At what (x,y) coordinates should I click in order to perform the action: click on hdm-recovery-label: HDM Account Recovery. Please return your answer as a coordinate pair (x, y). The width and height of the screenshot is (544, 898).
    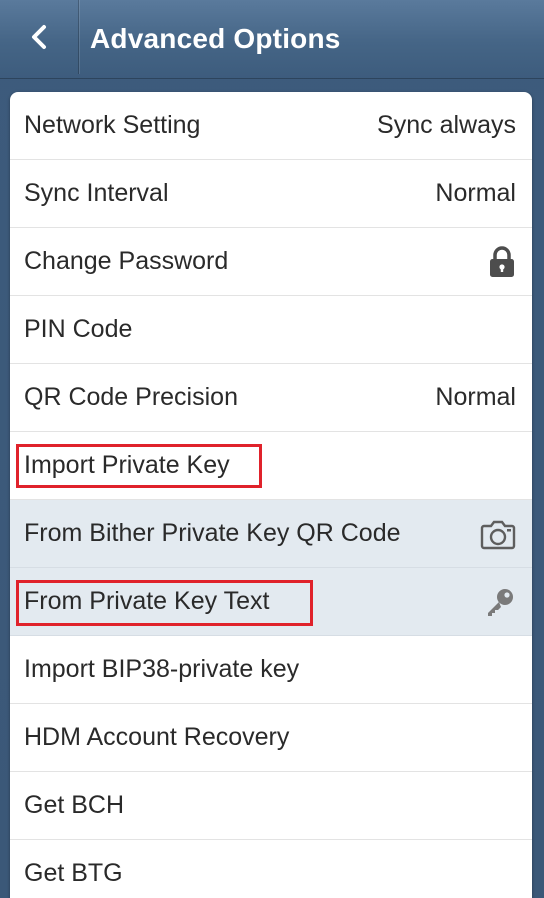
    Looking at the image, I should click on (157, 737).